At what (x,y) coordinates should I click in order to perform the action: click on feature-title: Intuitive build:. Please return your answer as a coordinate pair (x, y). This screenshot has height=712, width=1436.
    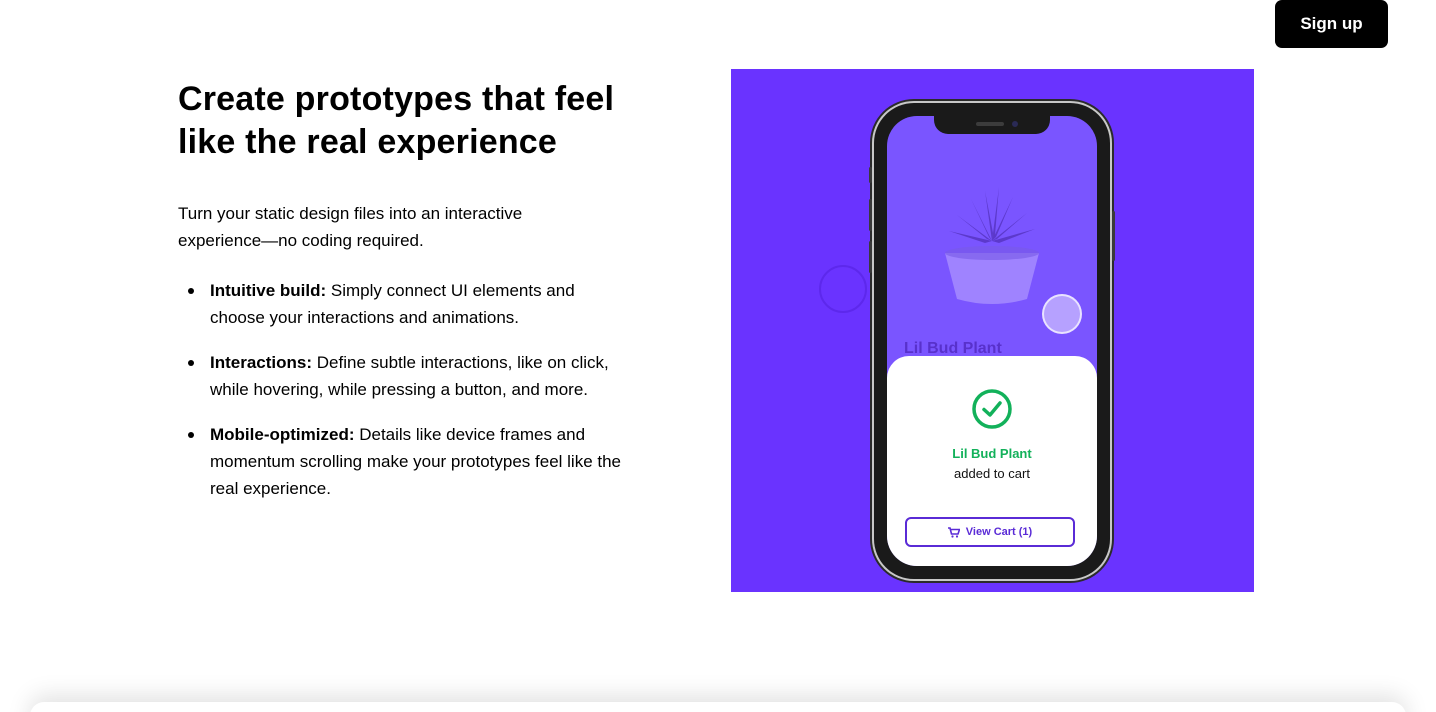
    Looking at the image, I should click on (268, 290).